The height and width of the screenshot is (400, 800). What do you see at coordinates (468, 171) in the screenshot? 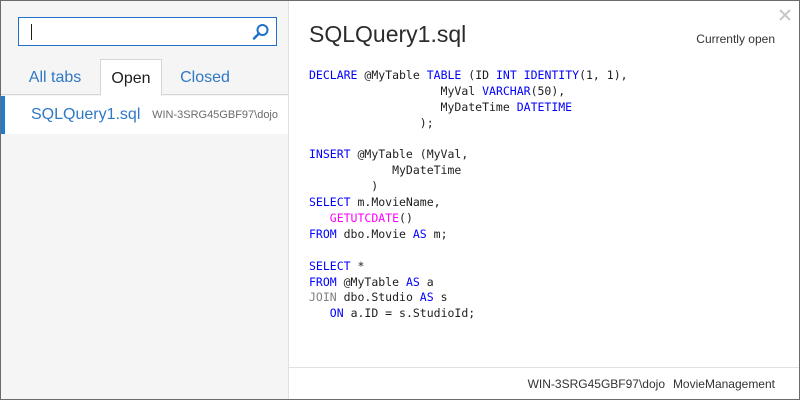
I see `code-line: MyDateTime` at bounding box center [468, 171].